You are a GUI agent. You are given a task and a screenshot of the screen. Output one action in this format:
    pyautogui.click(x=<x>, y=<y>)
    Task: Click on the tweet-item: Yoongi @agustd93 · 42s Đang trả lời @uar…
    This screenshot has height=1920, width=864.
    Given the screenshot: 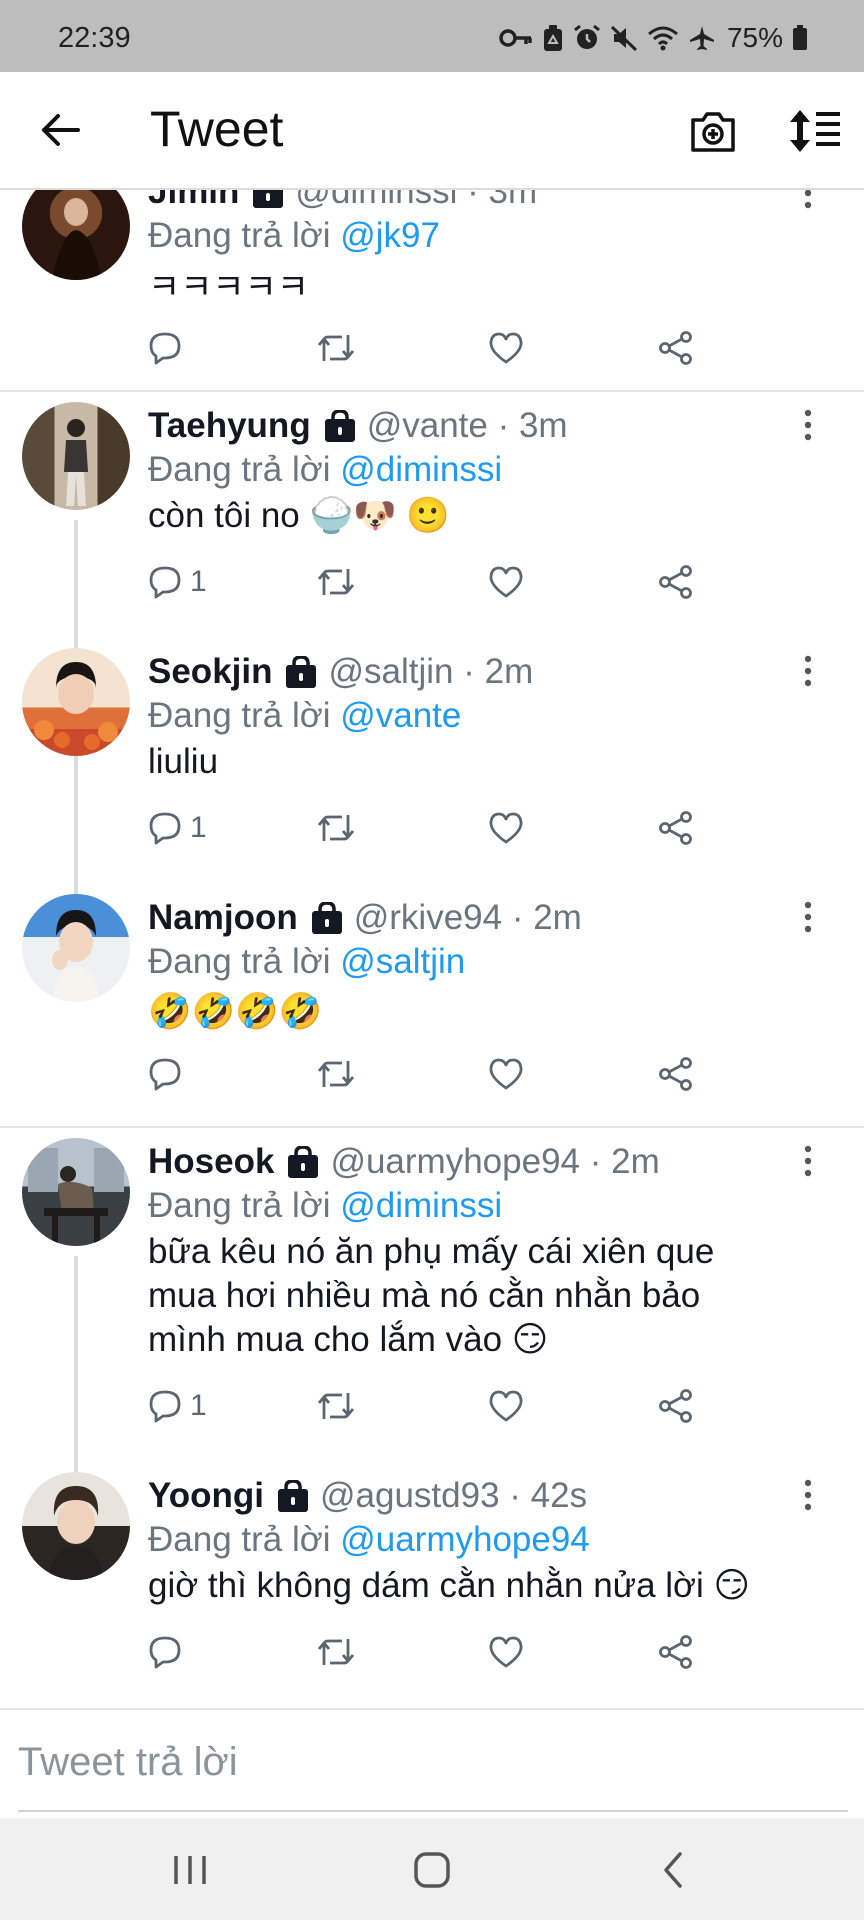 What is the action you would take?
    pyautogui.click(x=432, y=1588)
    